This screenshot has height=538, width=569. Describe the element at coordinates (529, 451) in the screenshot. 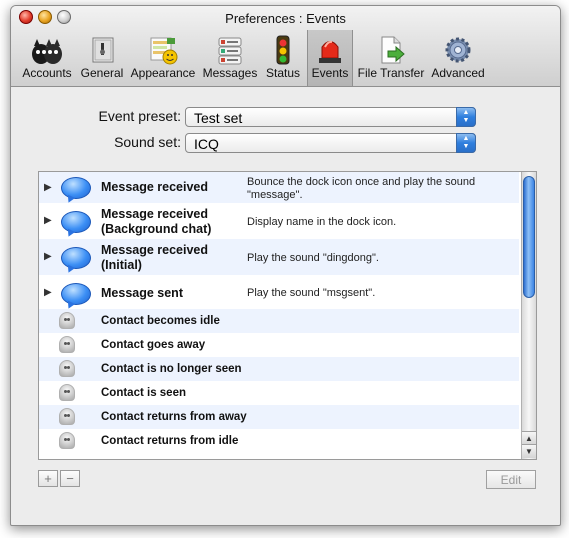

I see `scroll-down-arrow-icon: ▼` at that location.